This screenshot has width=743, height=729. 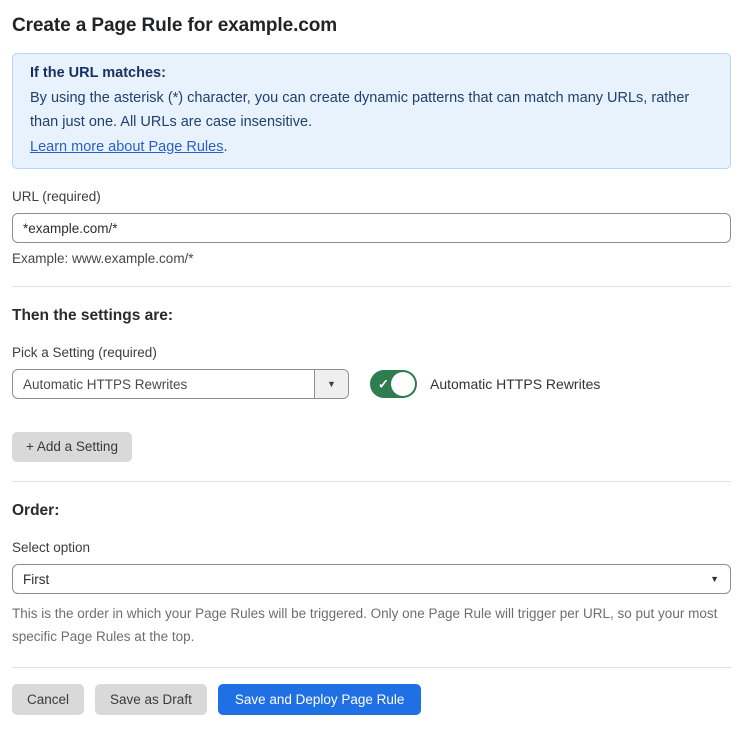 I want to click on link-suffix: ., so click(x=225, y=146).